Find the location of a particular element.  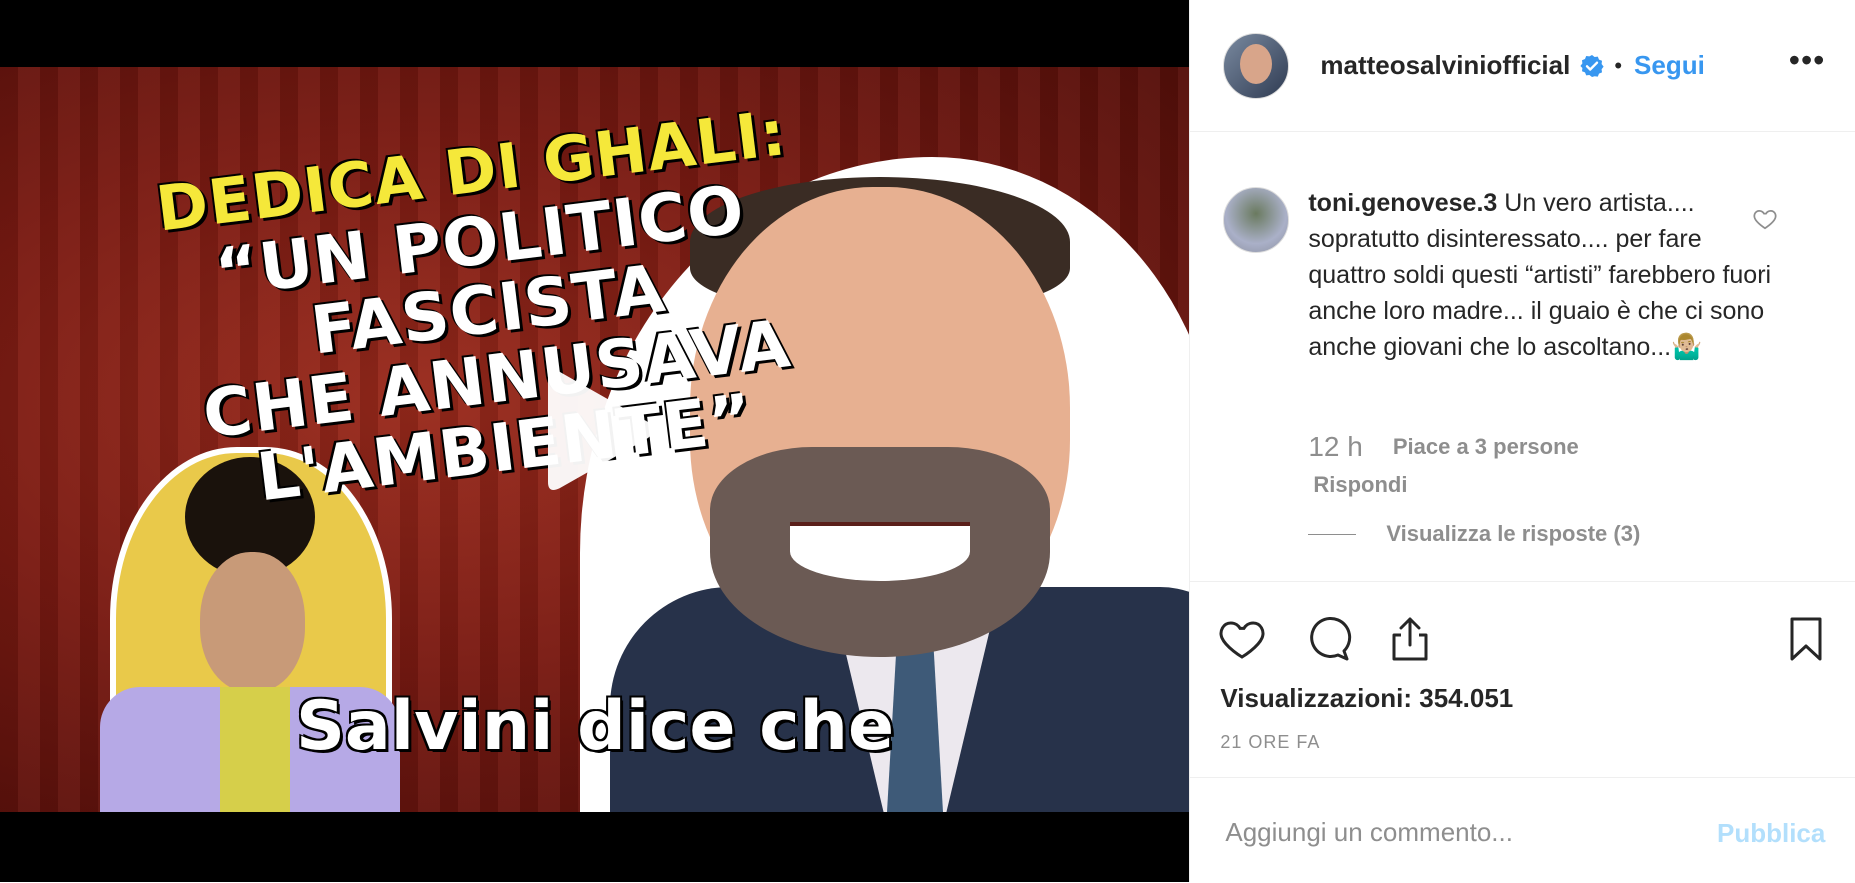

author-avatar is located at coordinates (1256, 65).